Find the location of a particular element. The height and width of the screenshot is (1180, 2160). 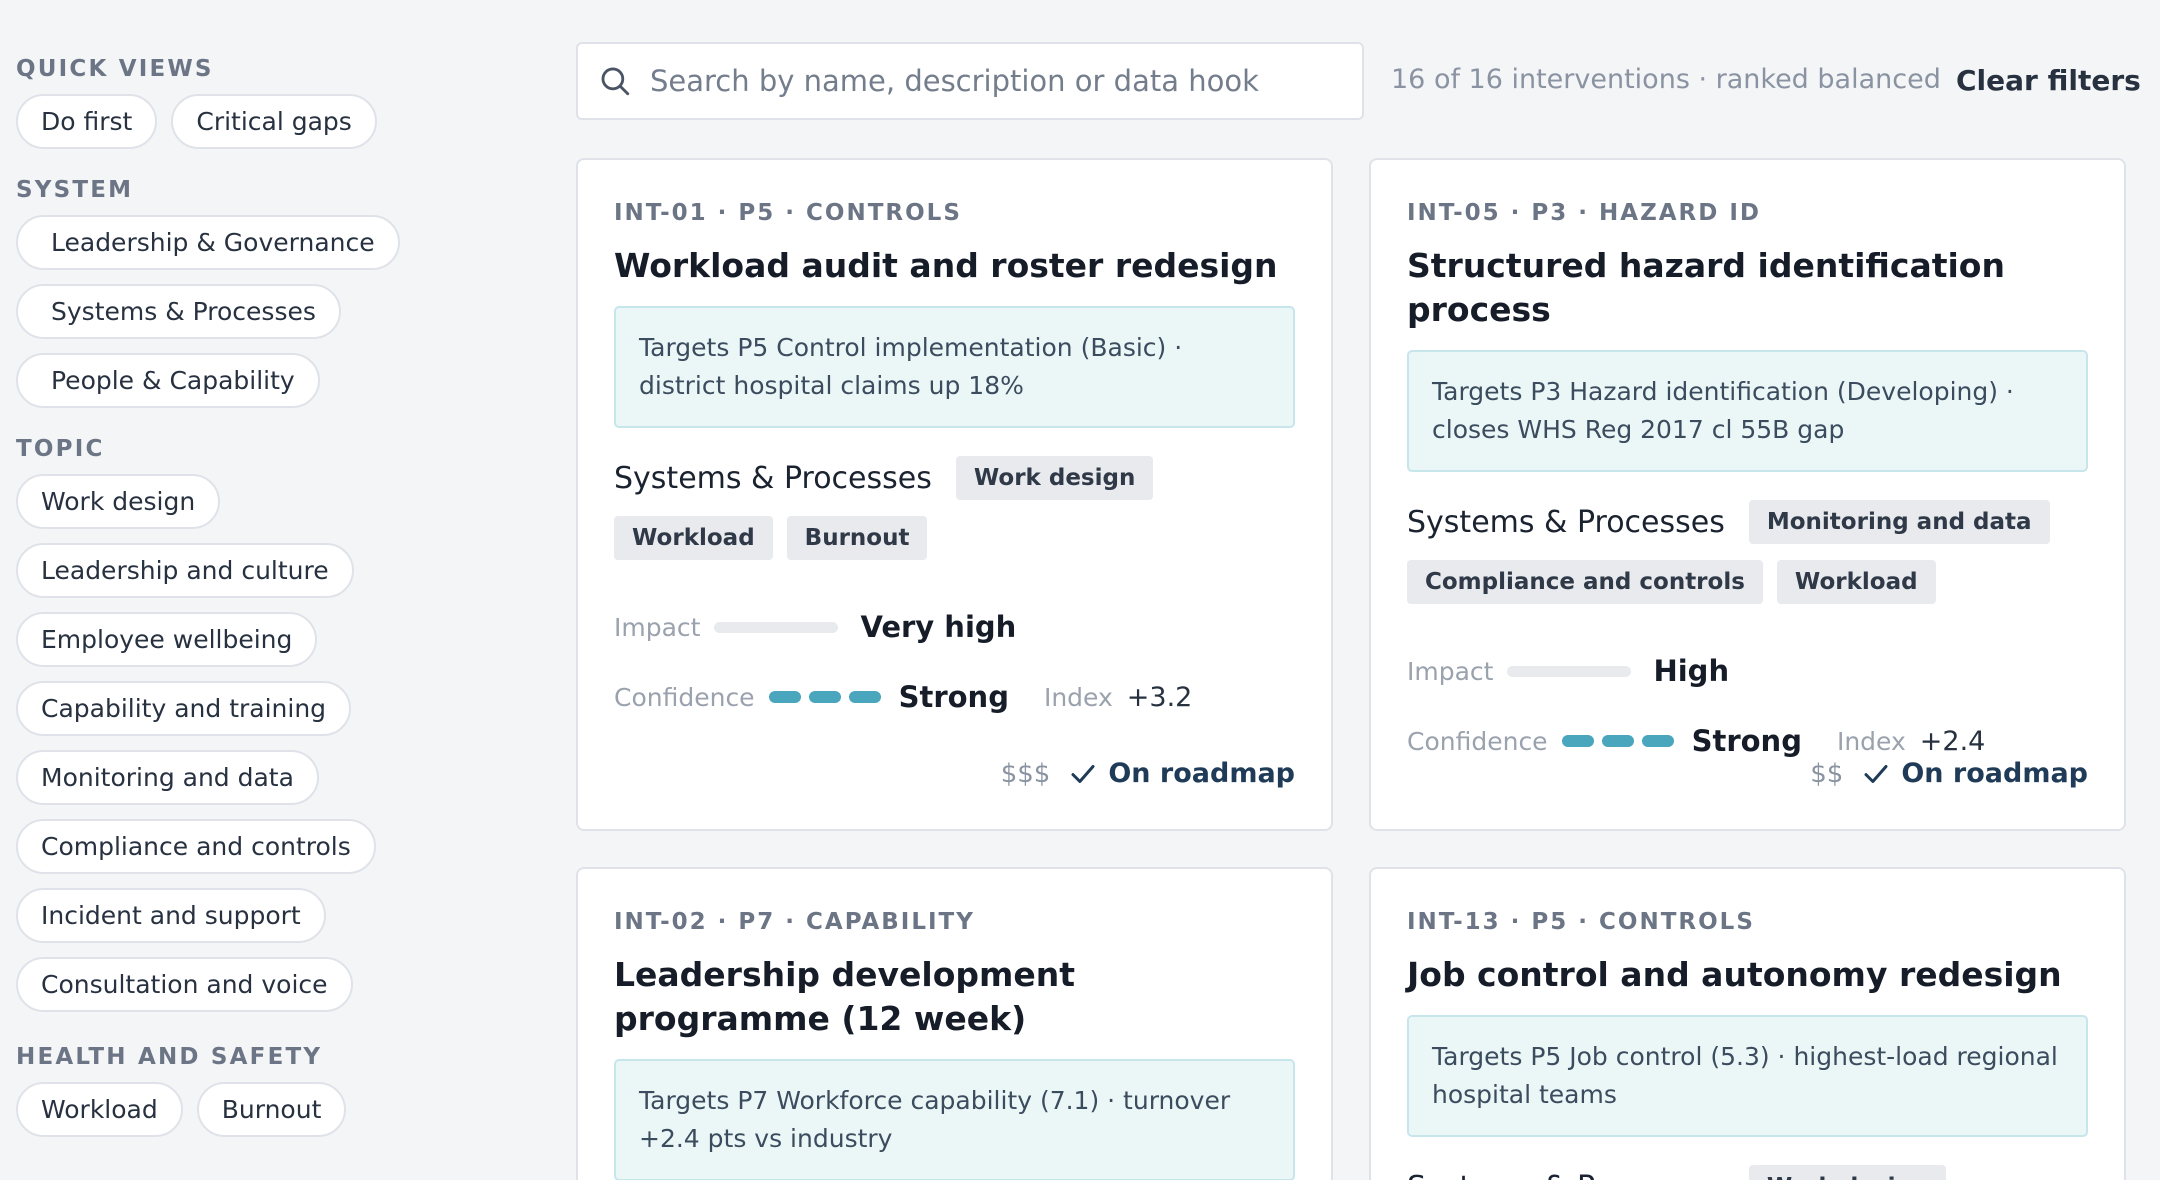

chip-people-capability: People & Capability is located at coordinates (168, 380).